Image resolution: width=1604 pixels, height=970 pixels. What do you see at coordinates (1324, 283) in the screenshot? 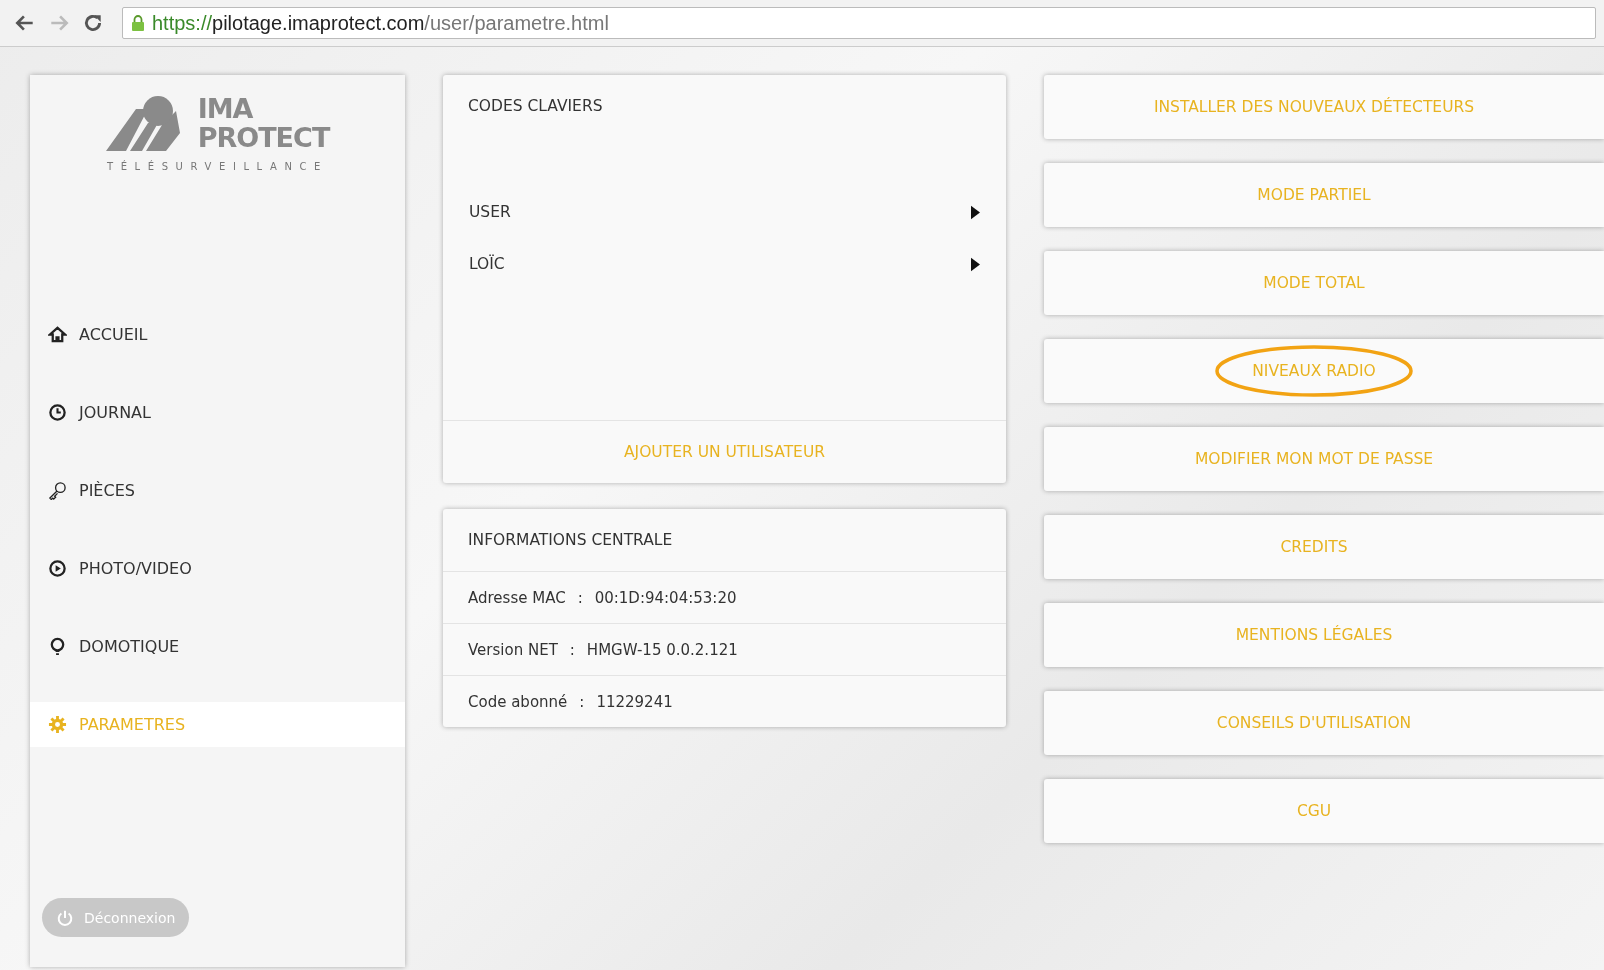
I see `action-button: MODE TOTAL` at bounding box center [1324, 283].